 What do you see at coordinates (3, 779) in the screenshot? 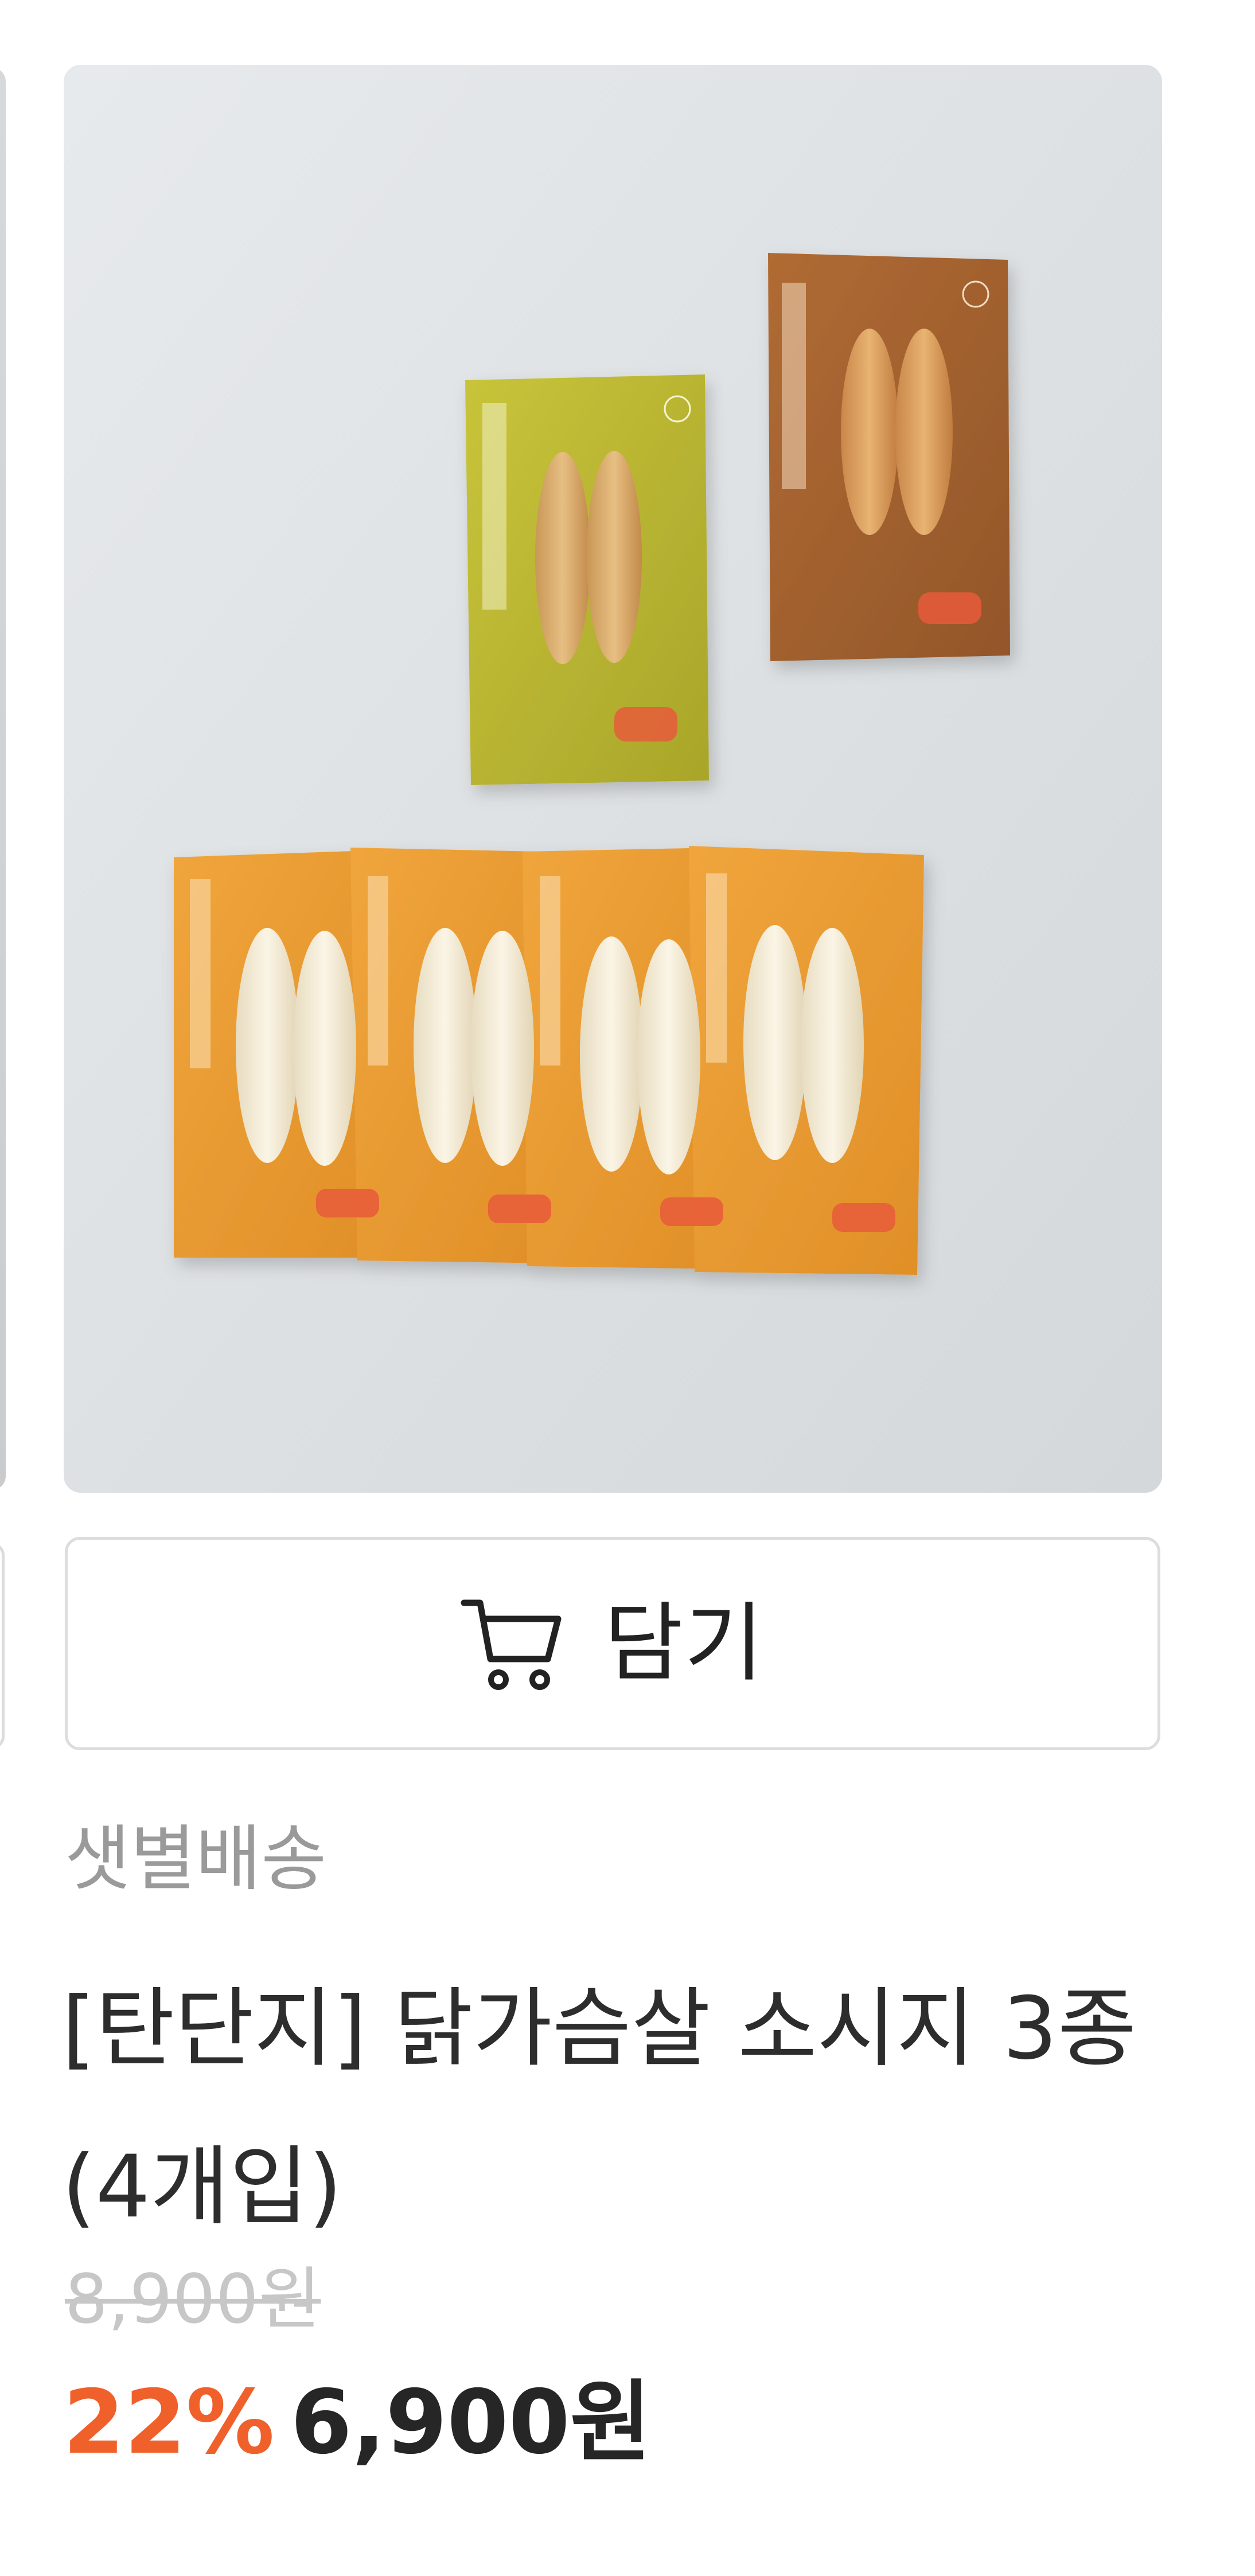
I see `previous-product-image-edge` at bounding box center [3, 779].